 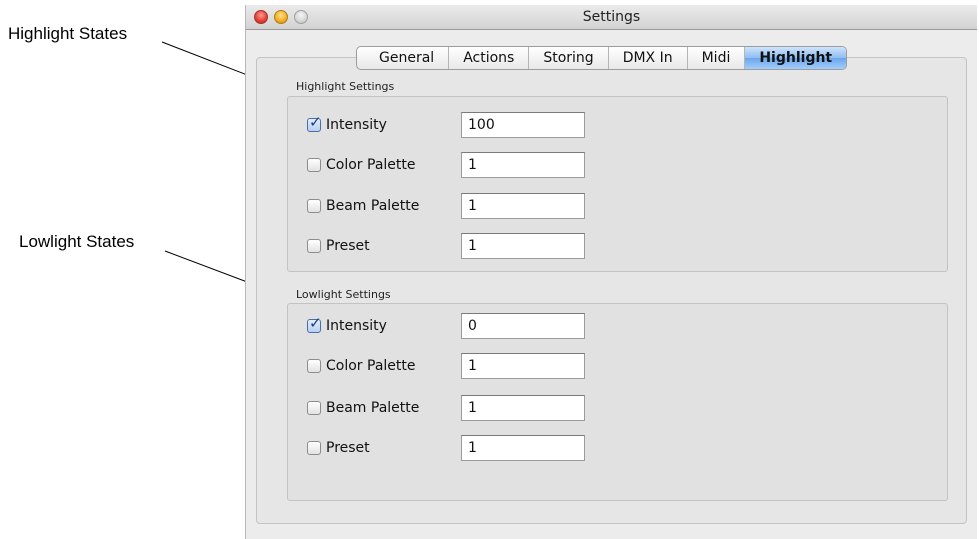 What do you see at coordinates (371, 165) in the screenshot?
I see `highlight-color-palette-label: Color Palette` at bounding box center [371, 165].